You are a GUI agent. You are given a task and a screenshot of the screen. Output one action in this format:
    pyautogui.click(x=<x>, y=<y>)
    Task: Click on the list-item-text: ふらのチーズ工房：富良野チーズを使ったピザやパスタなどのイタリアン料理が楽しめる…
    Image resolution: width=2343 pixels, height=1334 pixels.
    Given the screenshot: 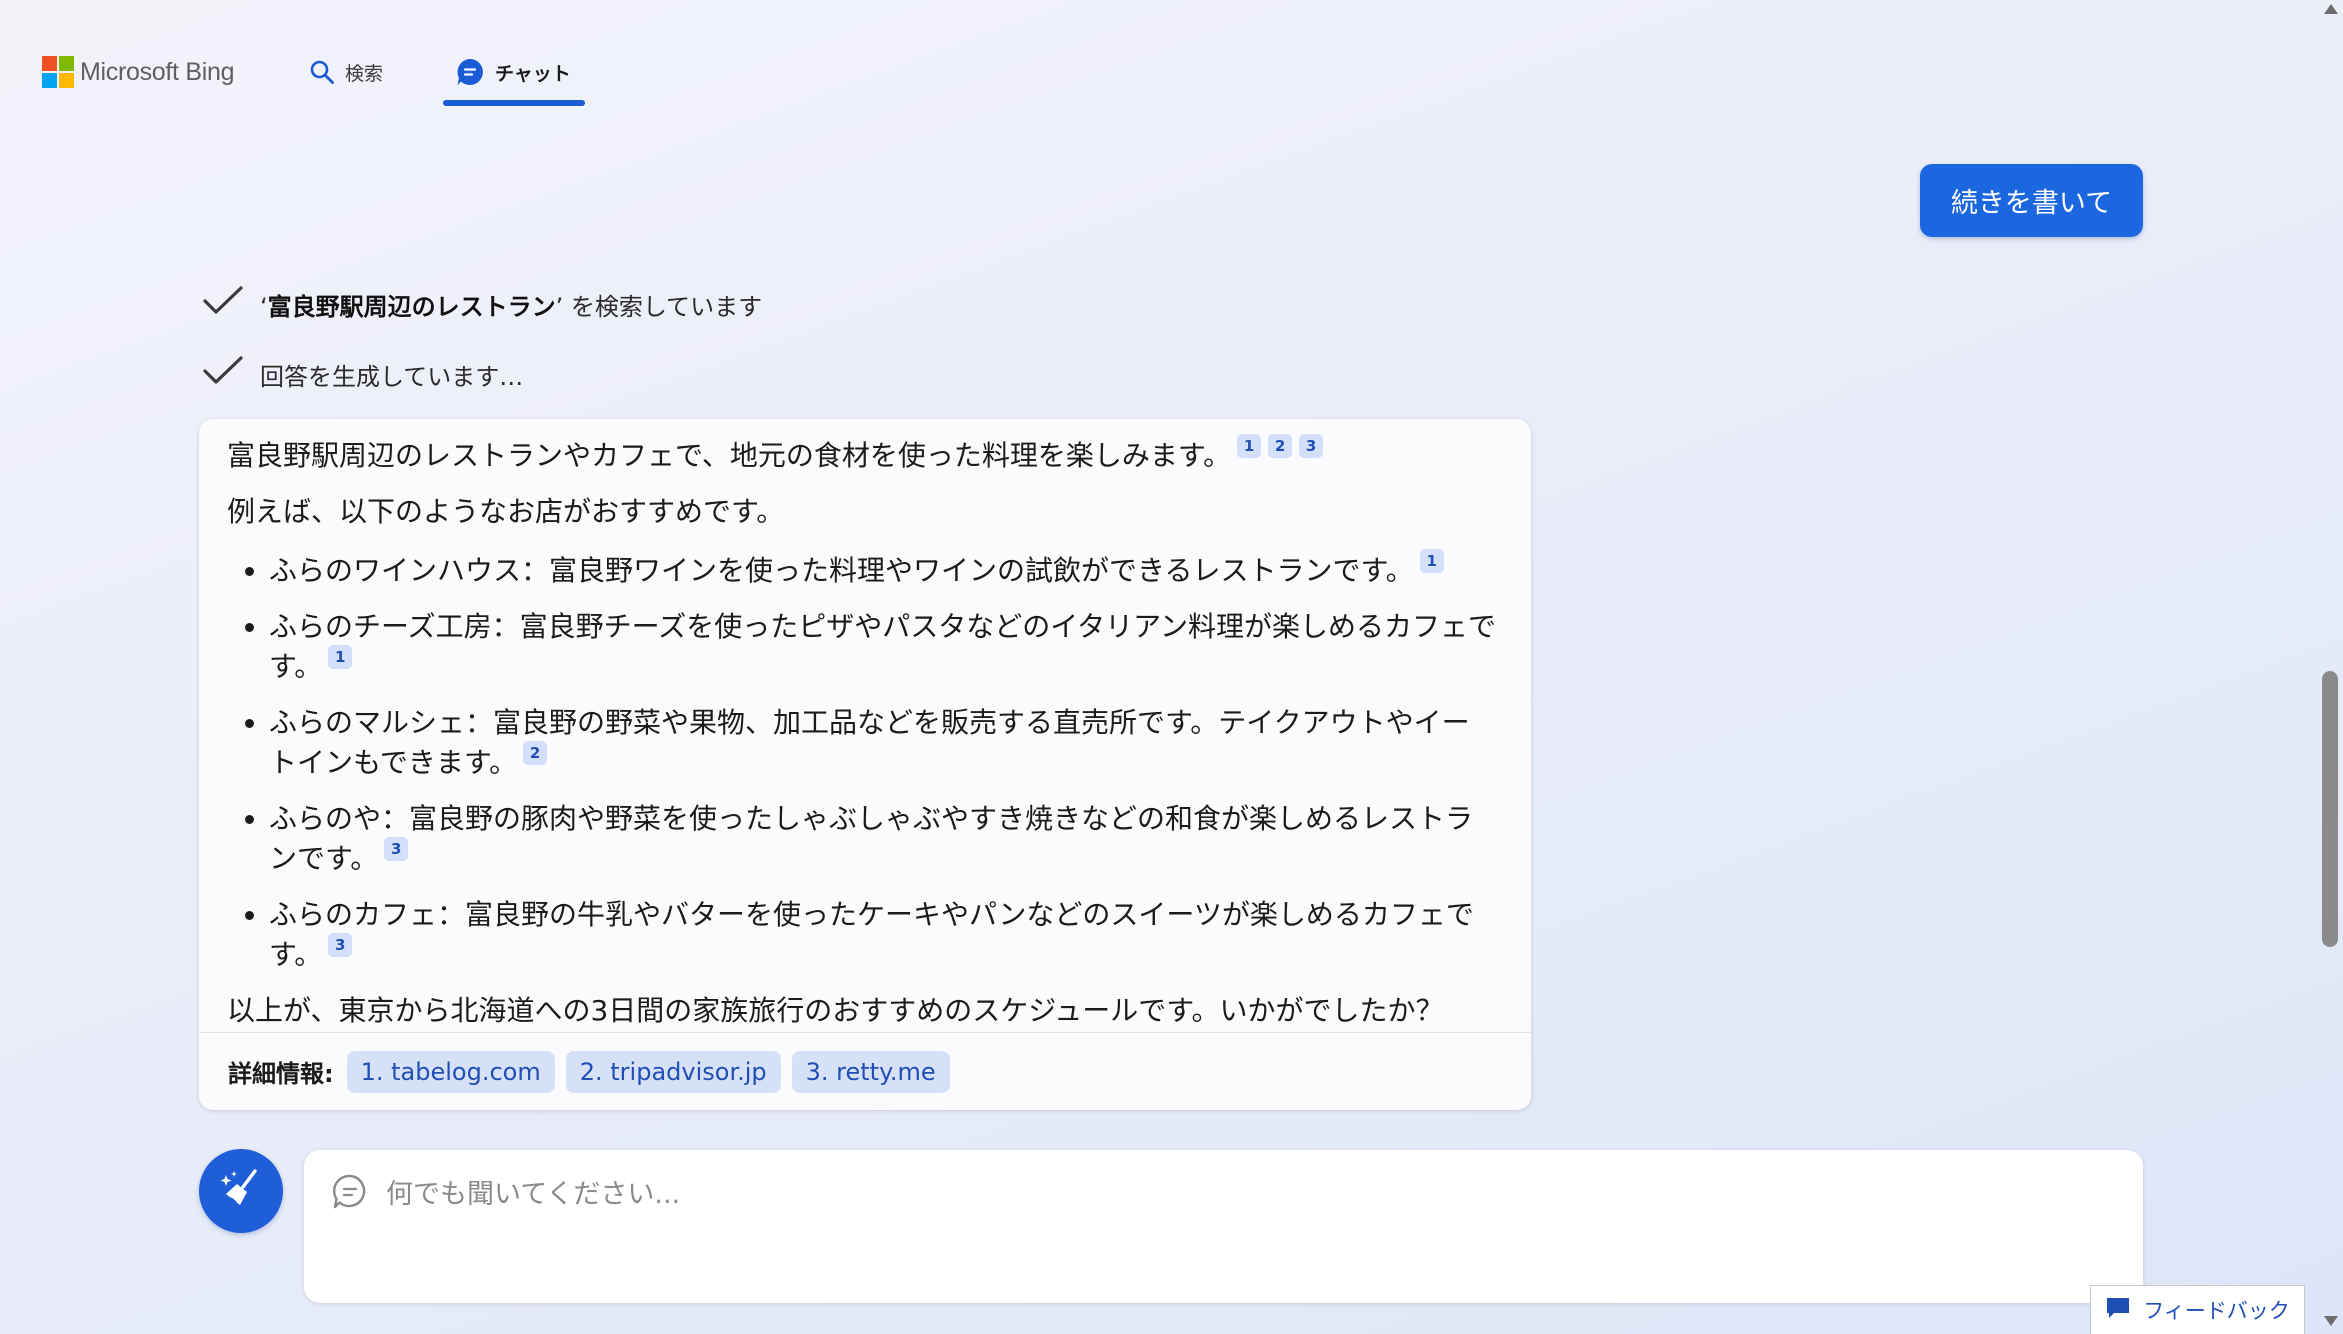 What is the action you would take?
    pyautogui.click(x=882, y=646)
    